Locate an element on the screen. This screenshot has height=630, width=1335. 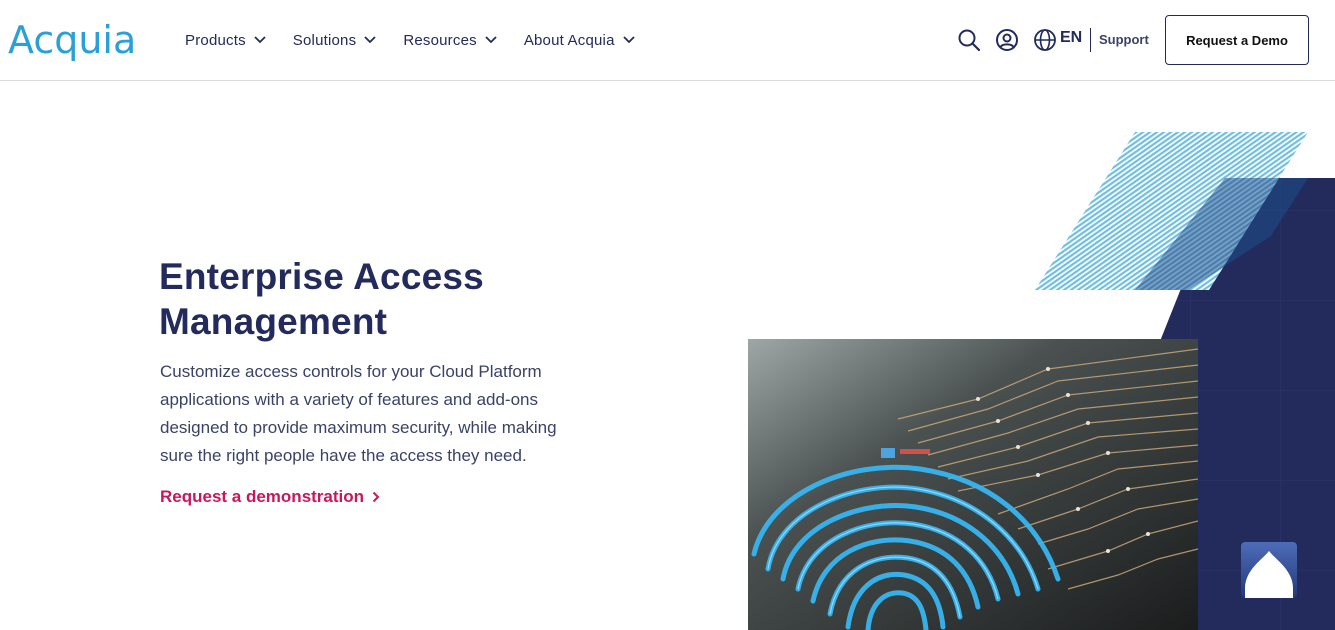
acquia-logo: Acquia is located at coordinates (72, 40).